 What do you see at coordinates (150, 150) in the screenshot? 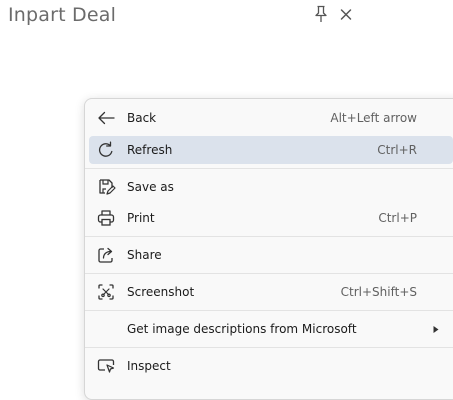
I see `menu-item-label: Refresh` at bounding box center [150, 150].